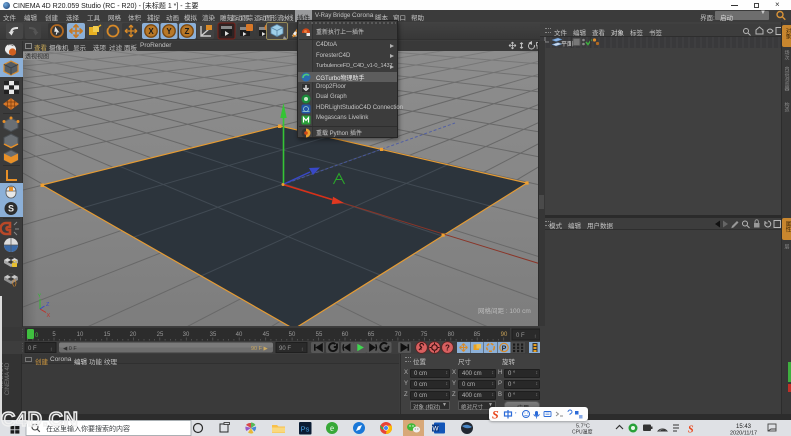 The image size is (791, 436). What do you see at coordinates (186, 335) in the screenshot?
I see `svg-text: 30` at bounding box center [186, 335].